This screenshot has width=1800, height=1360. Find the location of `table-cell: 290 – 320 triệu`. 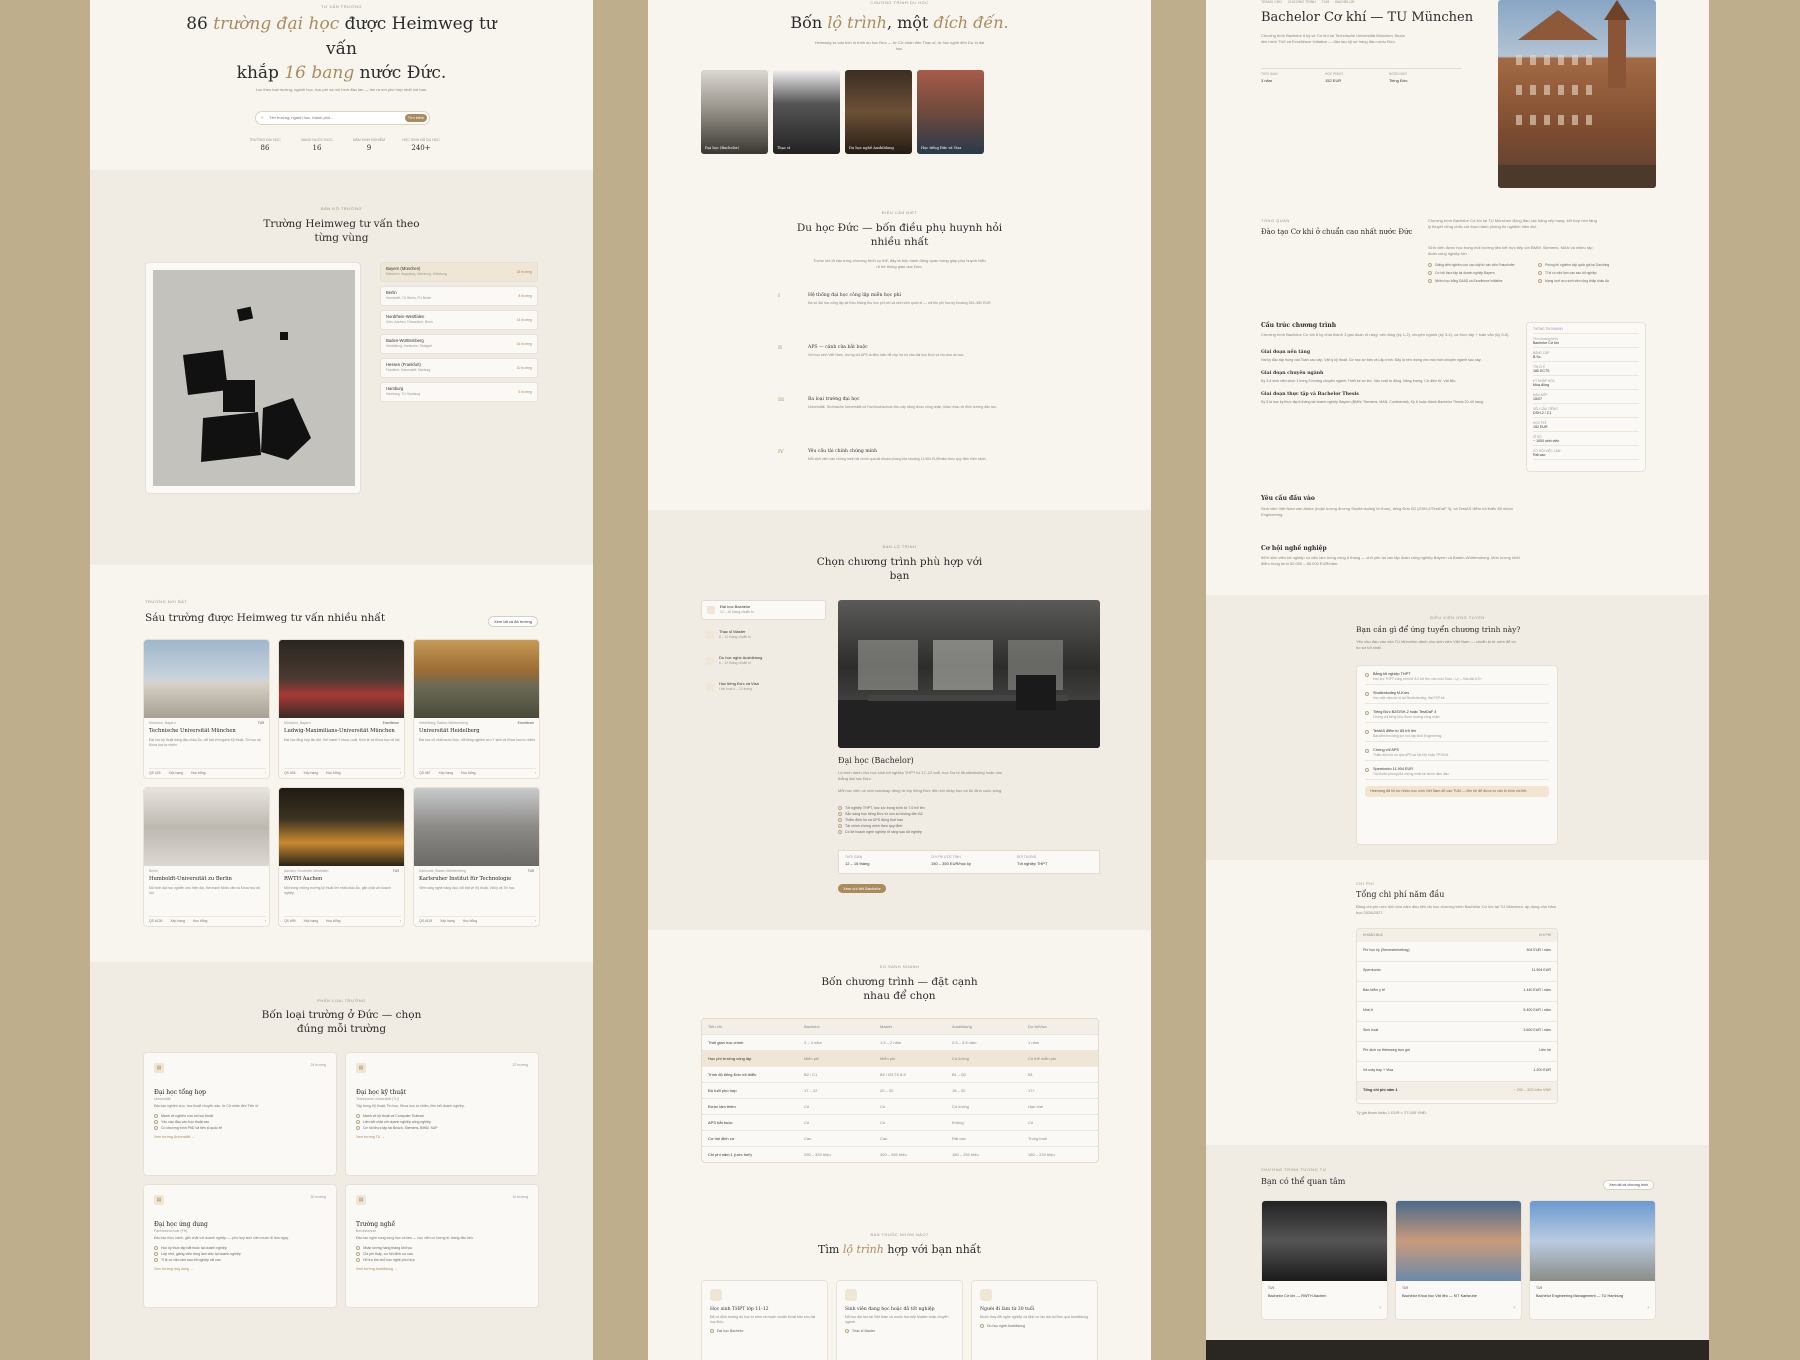

table-cell: 290 – 320 triệu is located at coordinates (817, 1154).